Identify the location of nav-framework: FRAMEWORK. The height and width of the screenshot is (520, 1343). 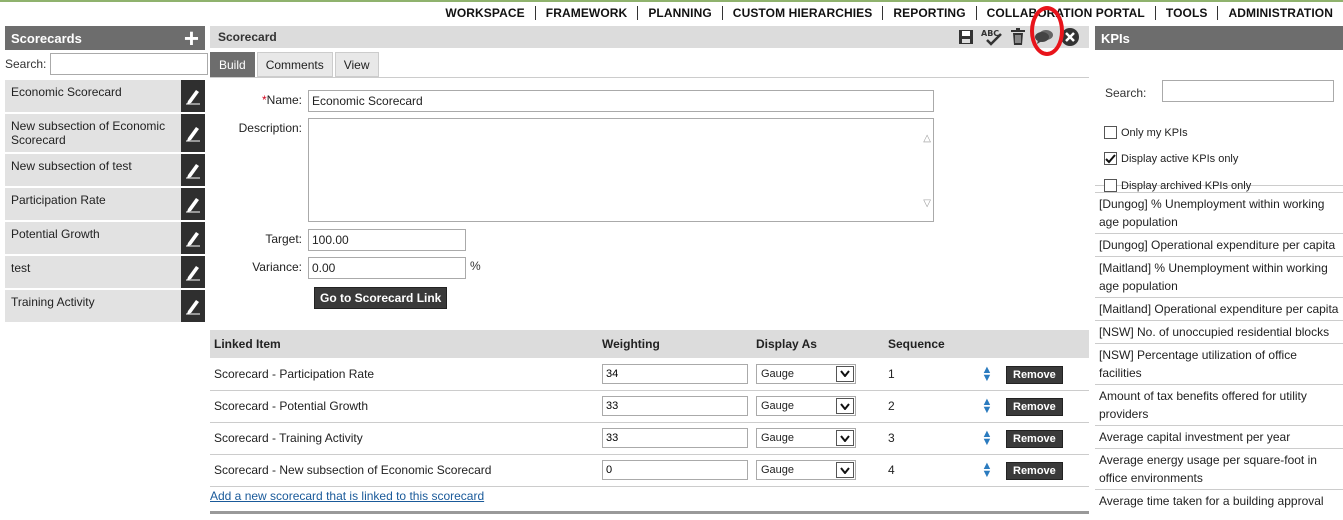
(586, 13).